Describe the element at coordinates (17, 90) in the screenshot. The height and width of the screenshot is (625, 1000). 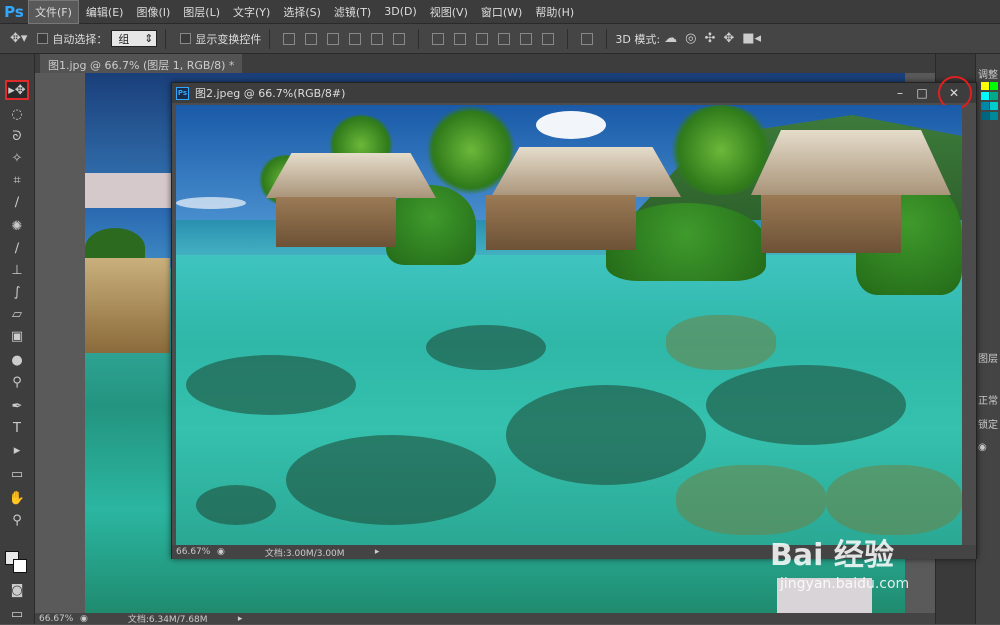
I see `move-tool-icon: ▸✥` at that location.